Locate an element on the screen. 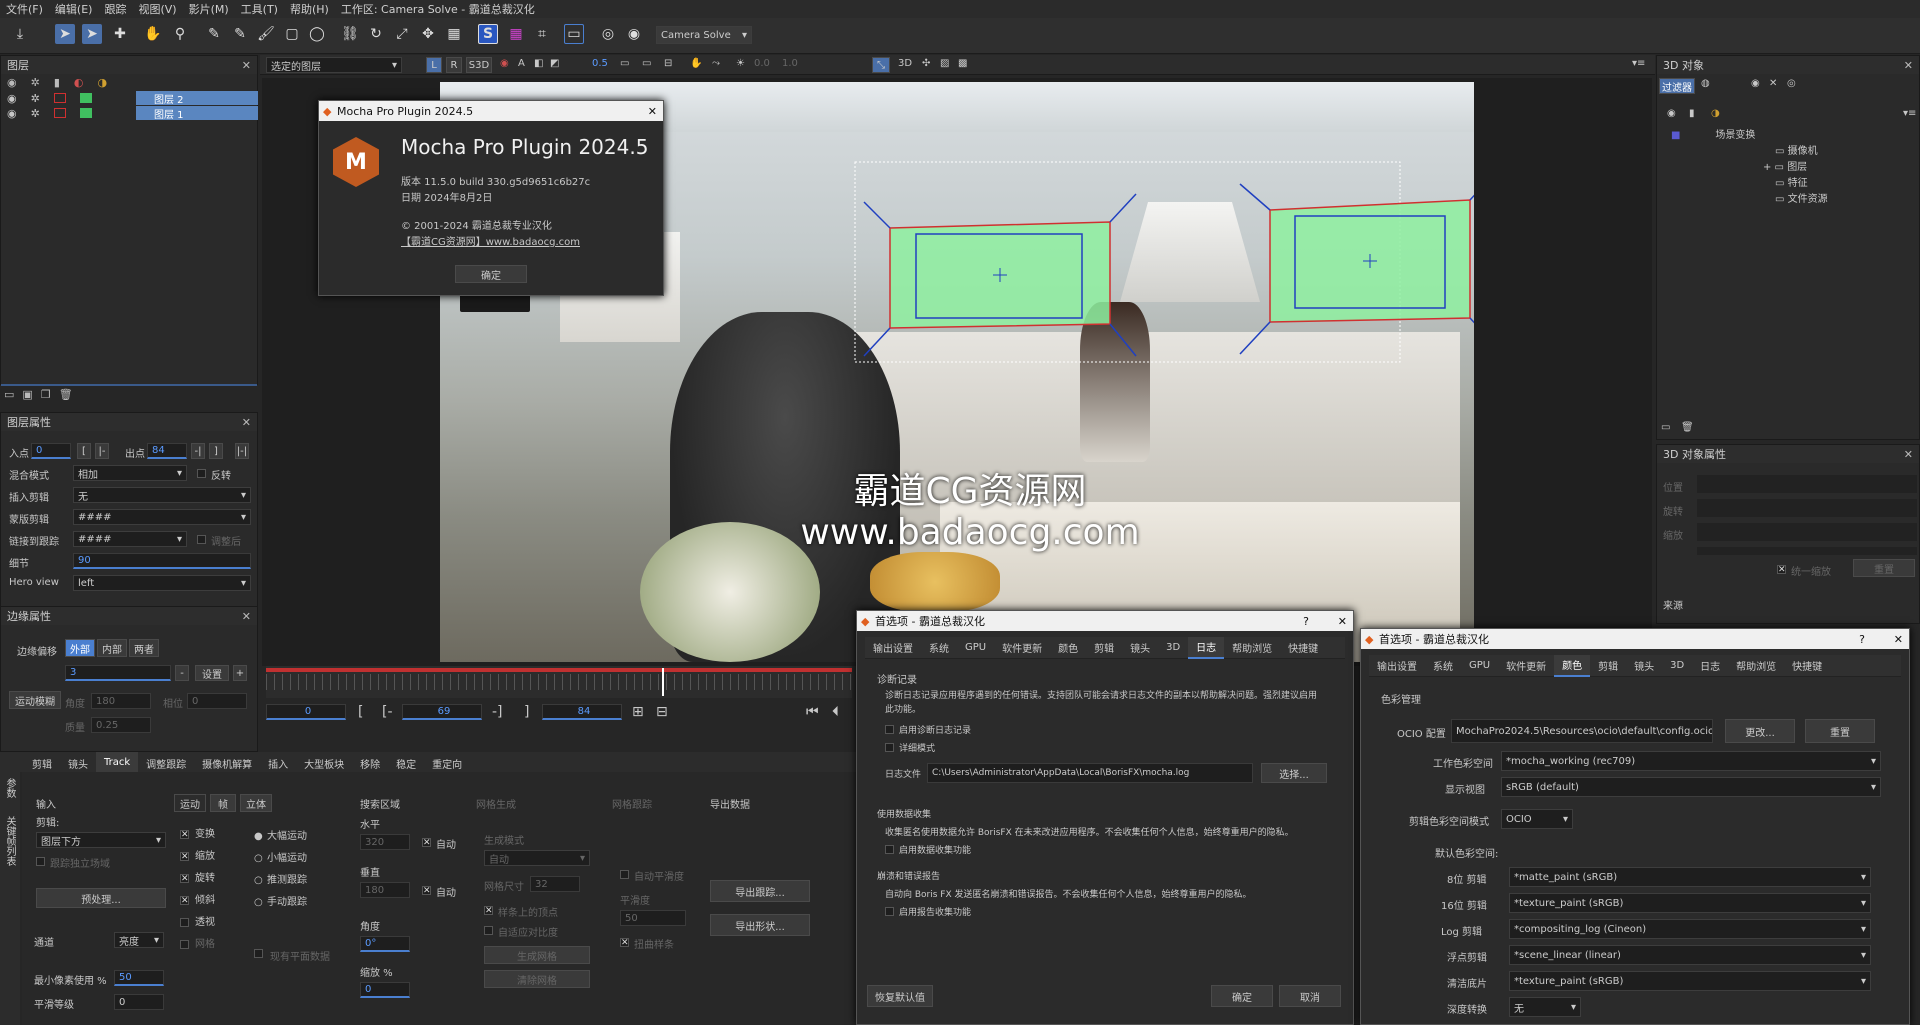 Image resolution: width=1920 pixels, height=1025 pixels. minus-button: - is located at coordinates (182, 673).